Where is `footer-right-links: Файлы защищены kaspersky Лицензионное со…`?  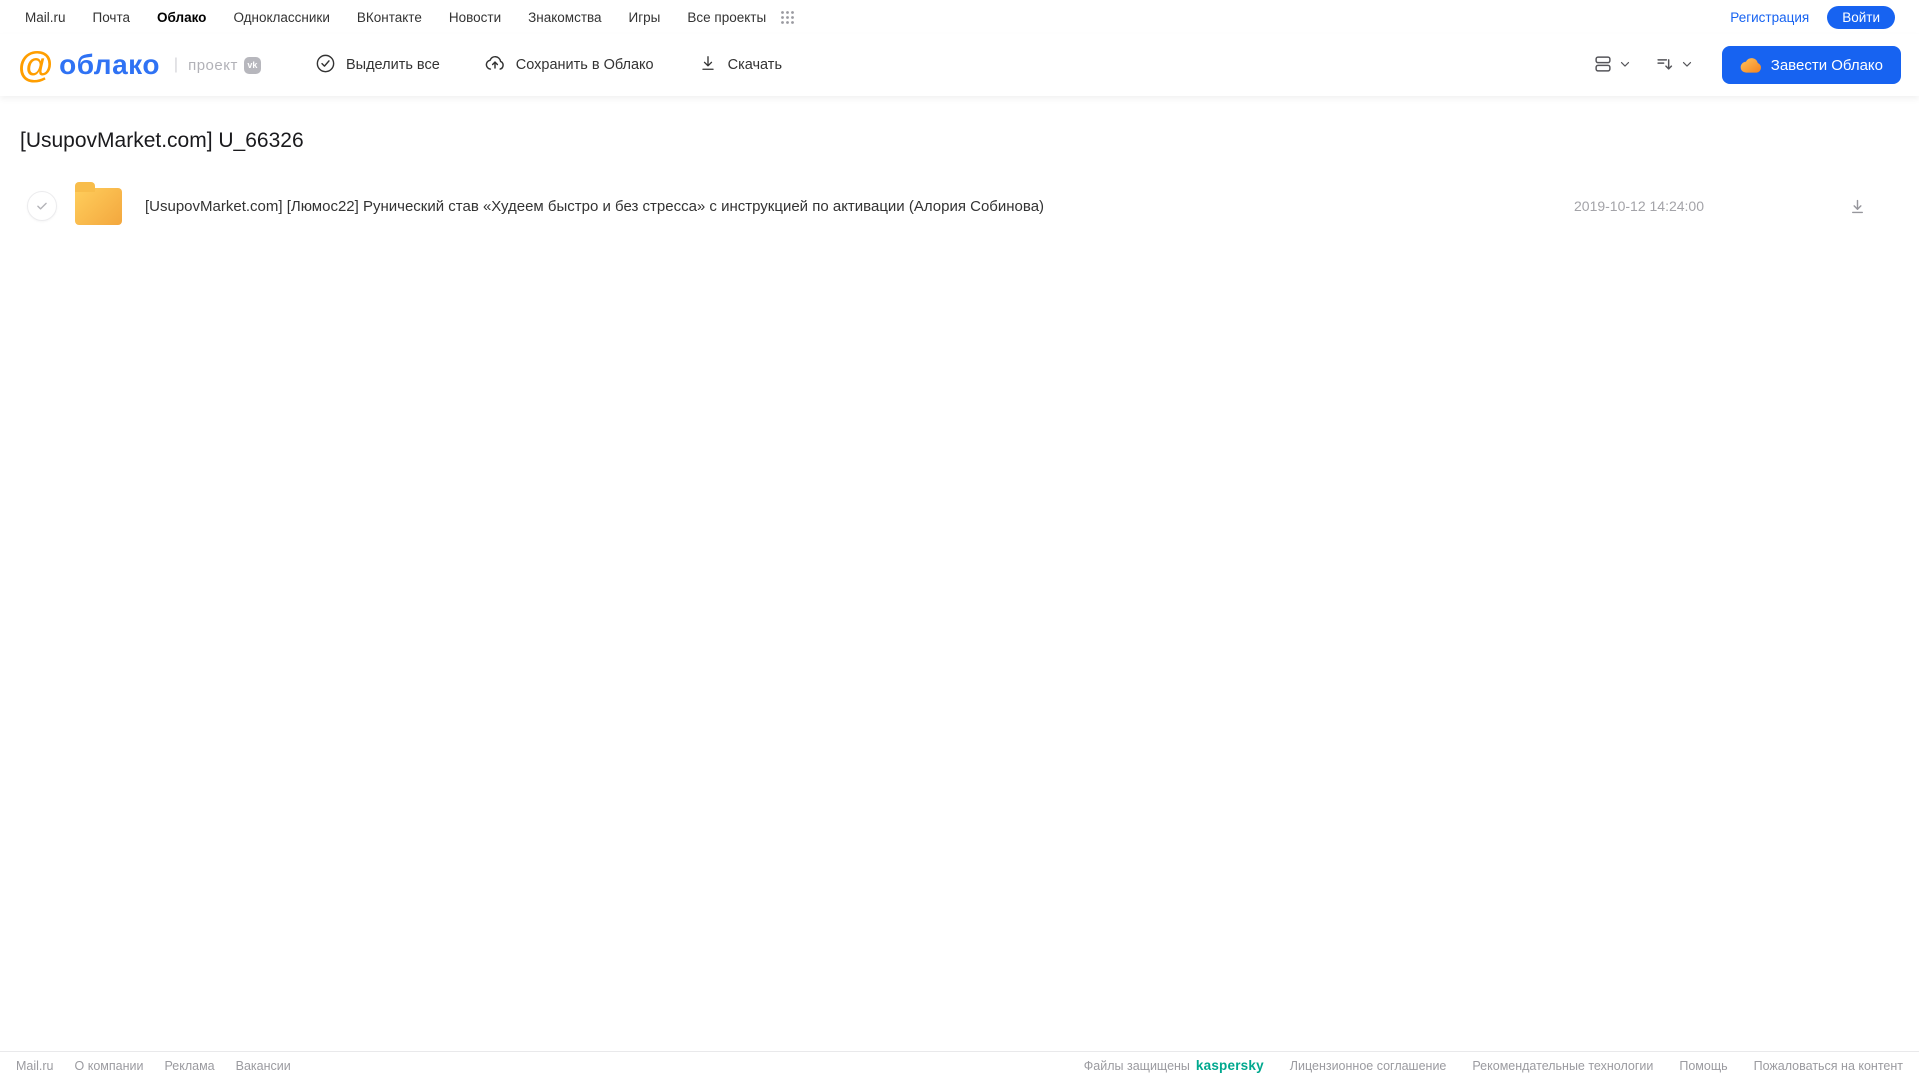 footer-right-links: Файлы защищены kaspersky Лицензионное со… is located at coordinates (1493, 1065).